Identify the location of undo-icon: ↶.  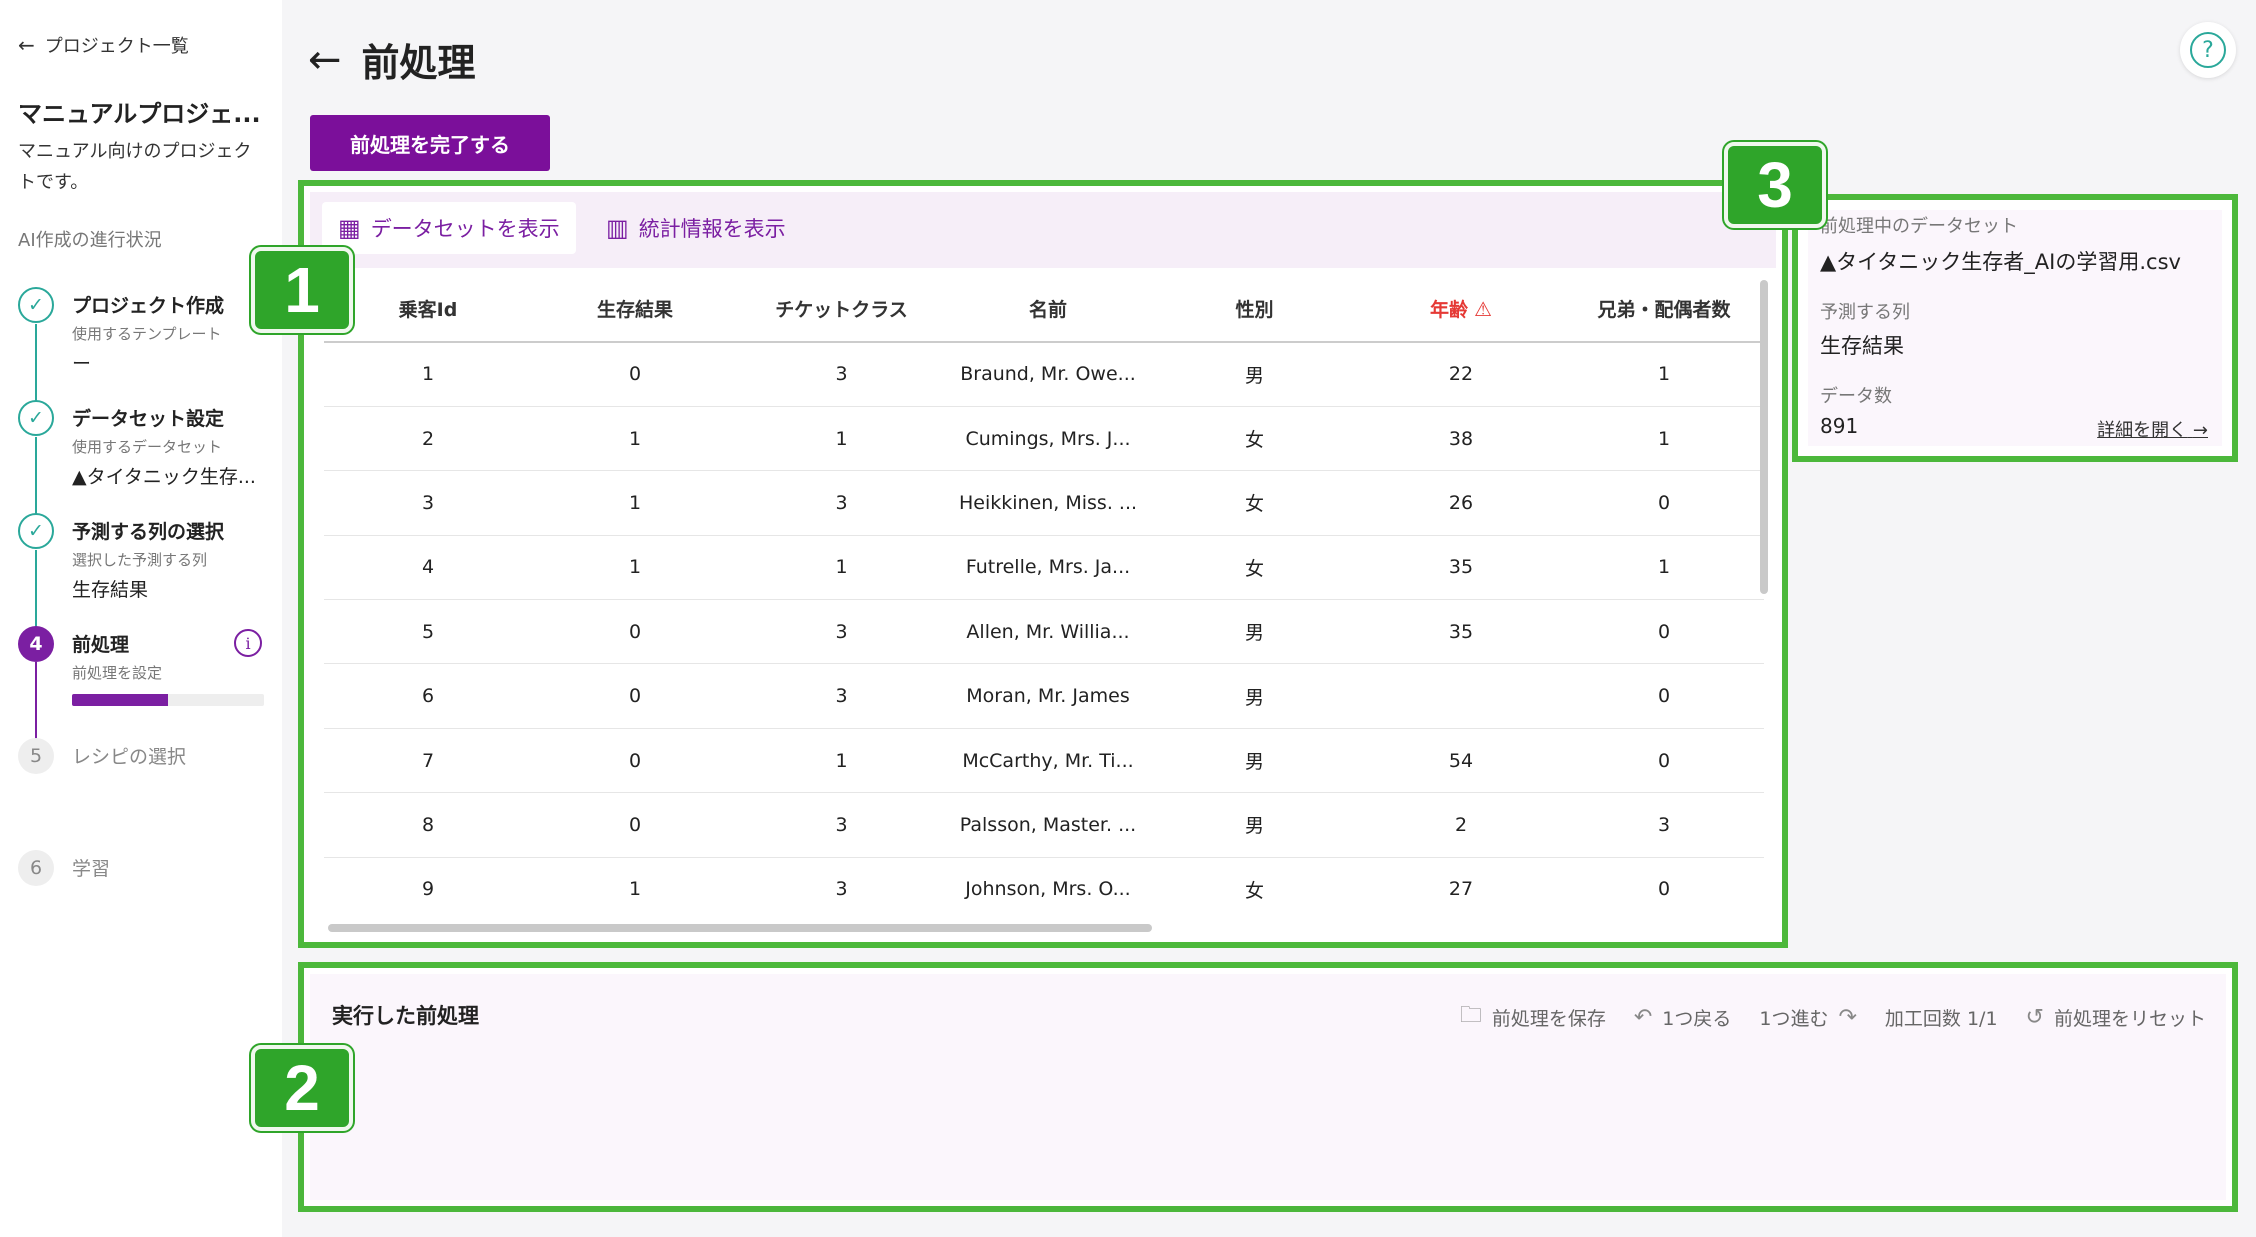
(1643, 1017).